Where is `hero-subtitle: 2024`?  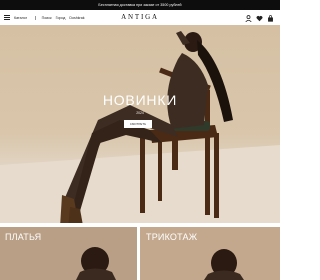 hero-subtitle: 2024 is located at coordinates (140, 113).